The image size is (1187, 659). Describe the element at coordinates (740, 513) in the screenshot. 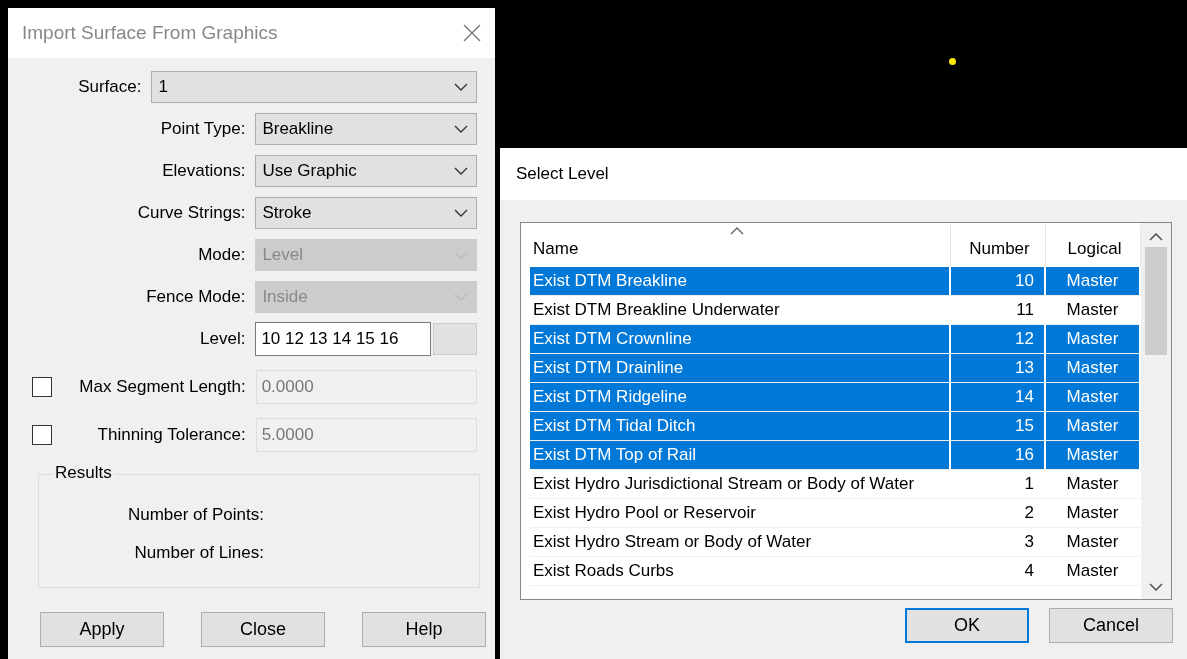

I see `table-cell: Exist Hydro Pool or Reservoir` at that location.